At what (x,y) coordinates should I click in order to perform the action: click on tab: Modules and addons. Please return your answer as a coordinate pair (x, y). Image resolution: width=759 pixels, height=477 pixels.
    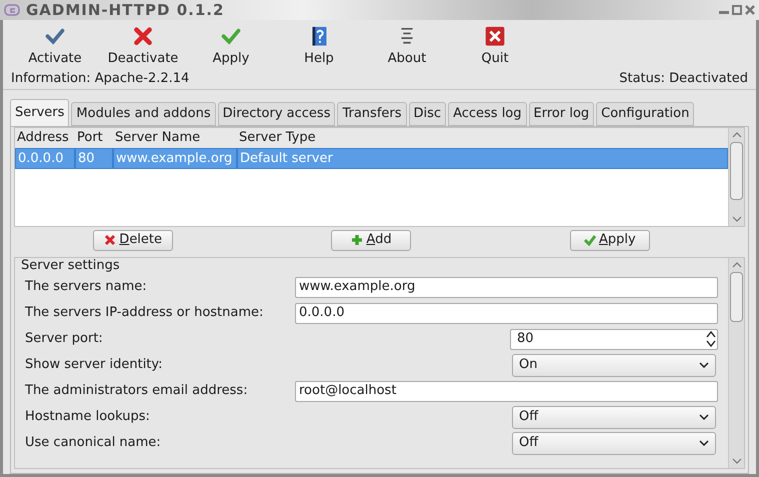
    Looking at the image, I should click on (143, 114).